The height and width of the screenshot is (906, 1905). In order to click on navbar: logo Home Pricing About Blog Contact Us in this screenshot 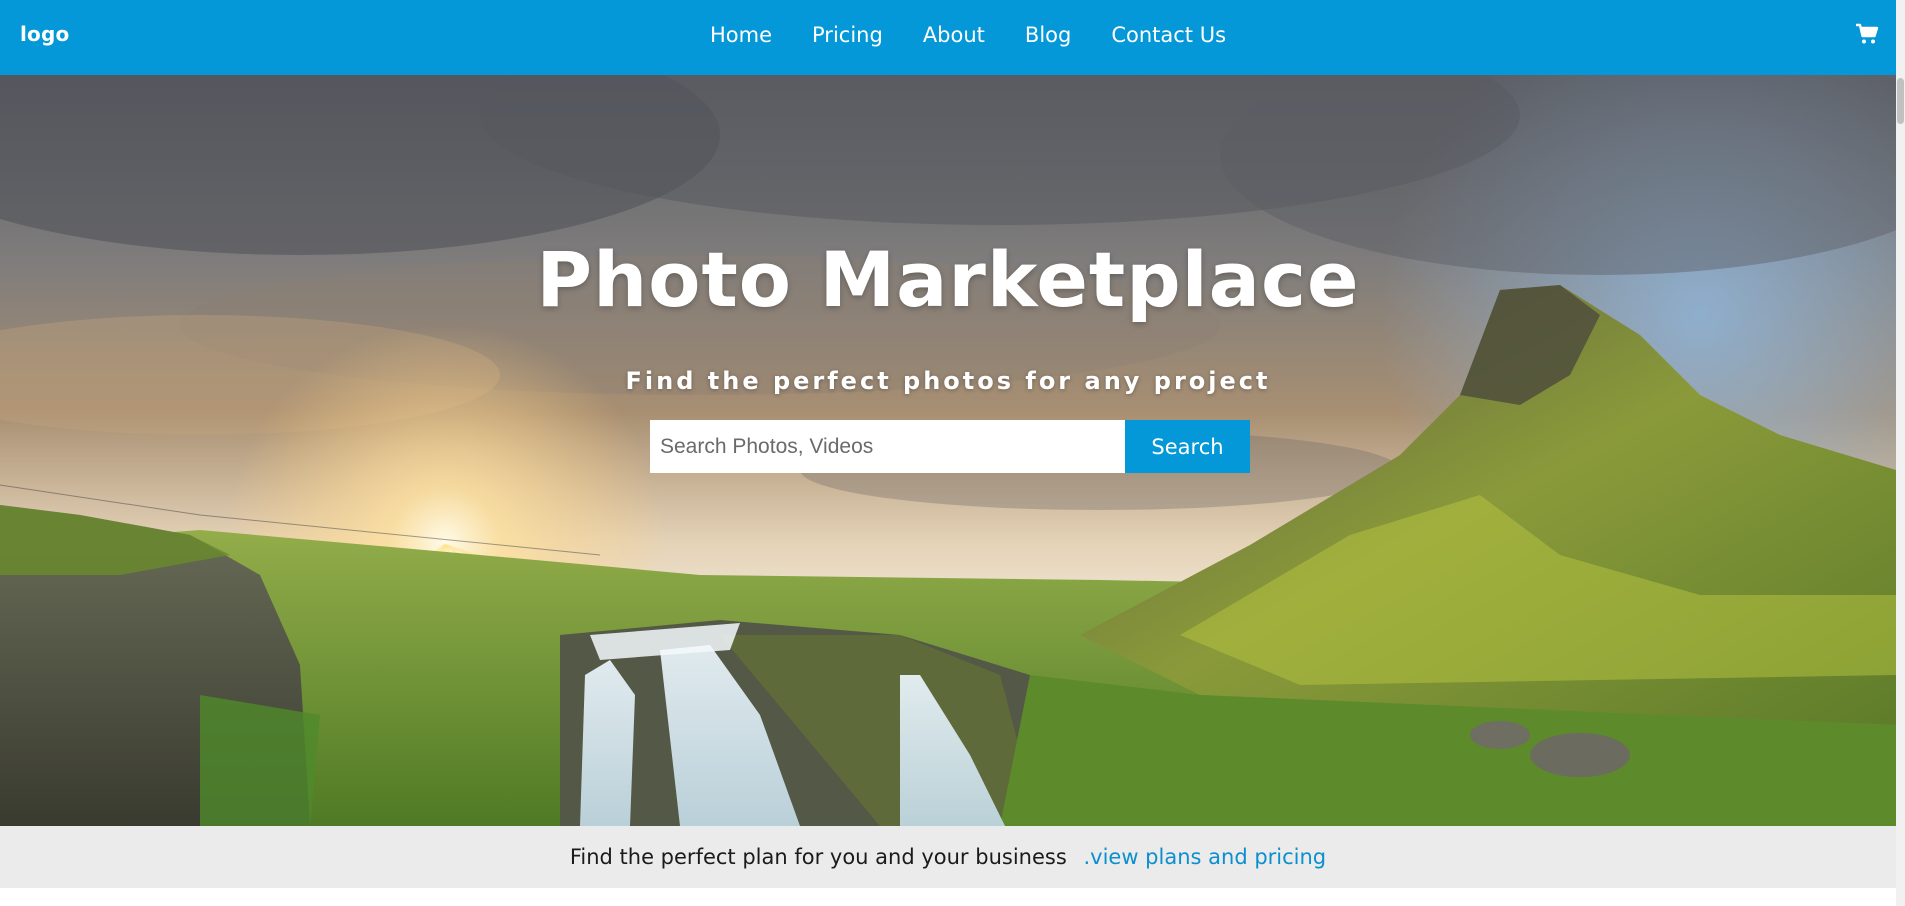, I will do `click(952, 37)`.